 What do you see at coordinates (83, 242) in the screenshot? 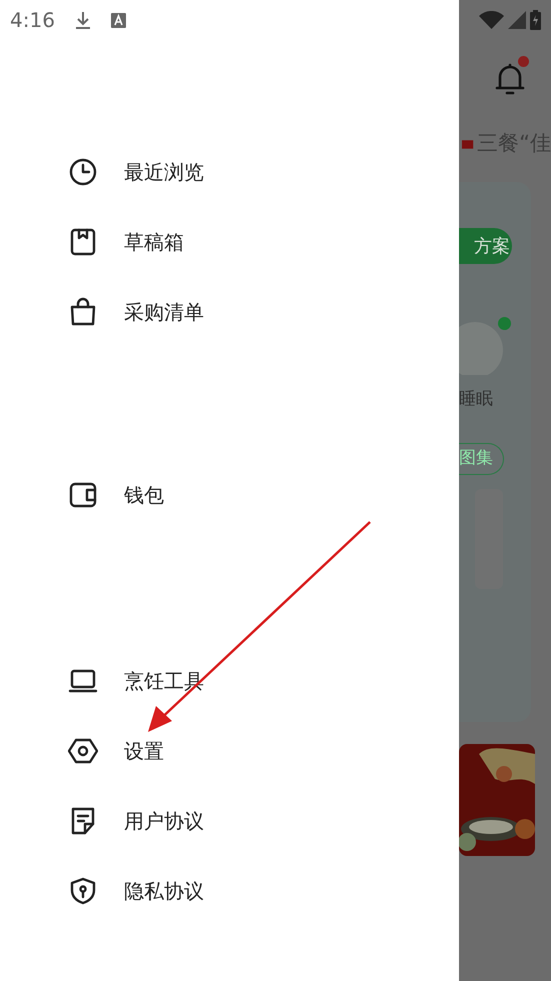
I see `bookmark-card-icon` at bounding box center [83, 242].